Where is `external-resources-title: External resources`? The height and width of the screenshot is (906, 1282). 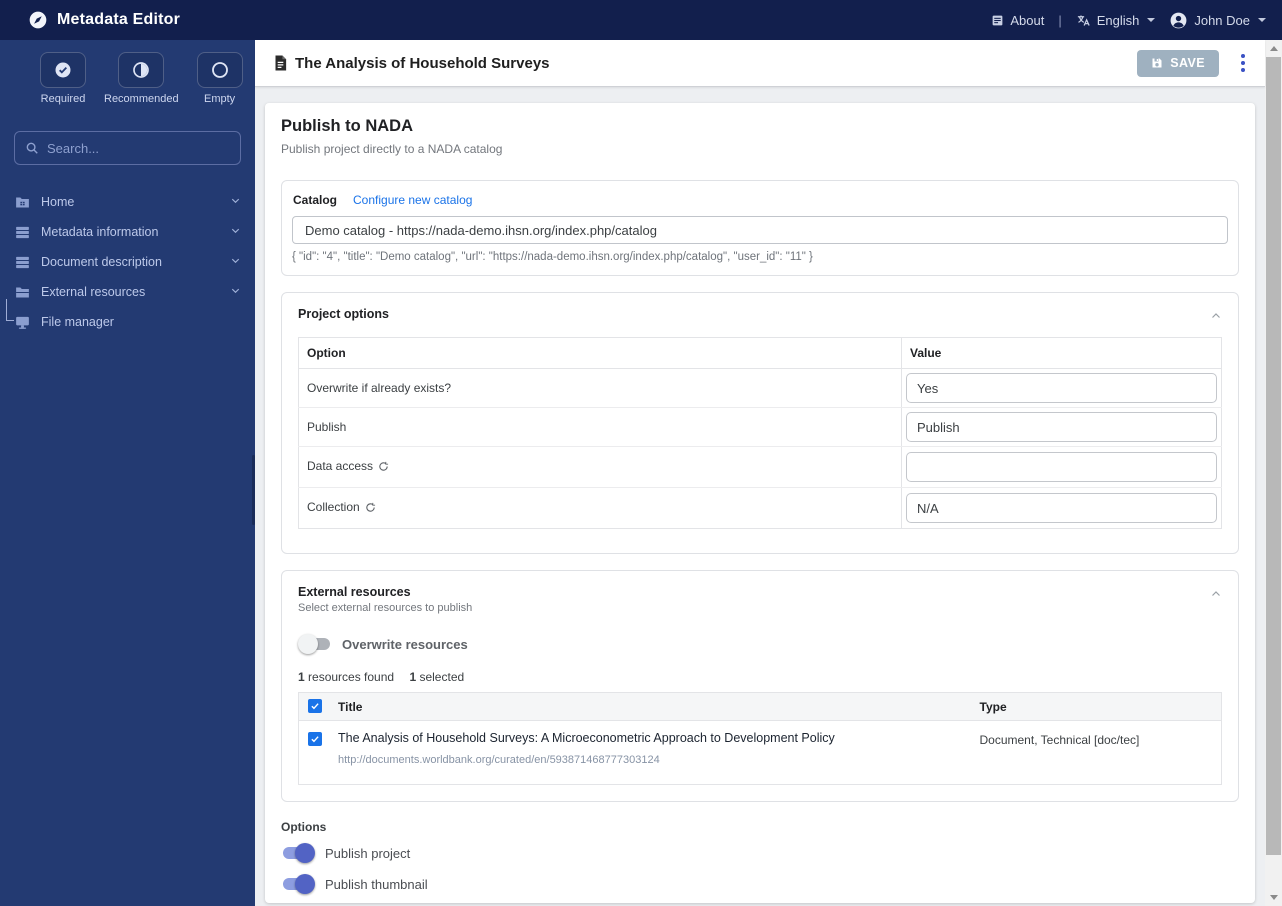 external-resources-title: External resources is located at coordinates (354, 592).